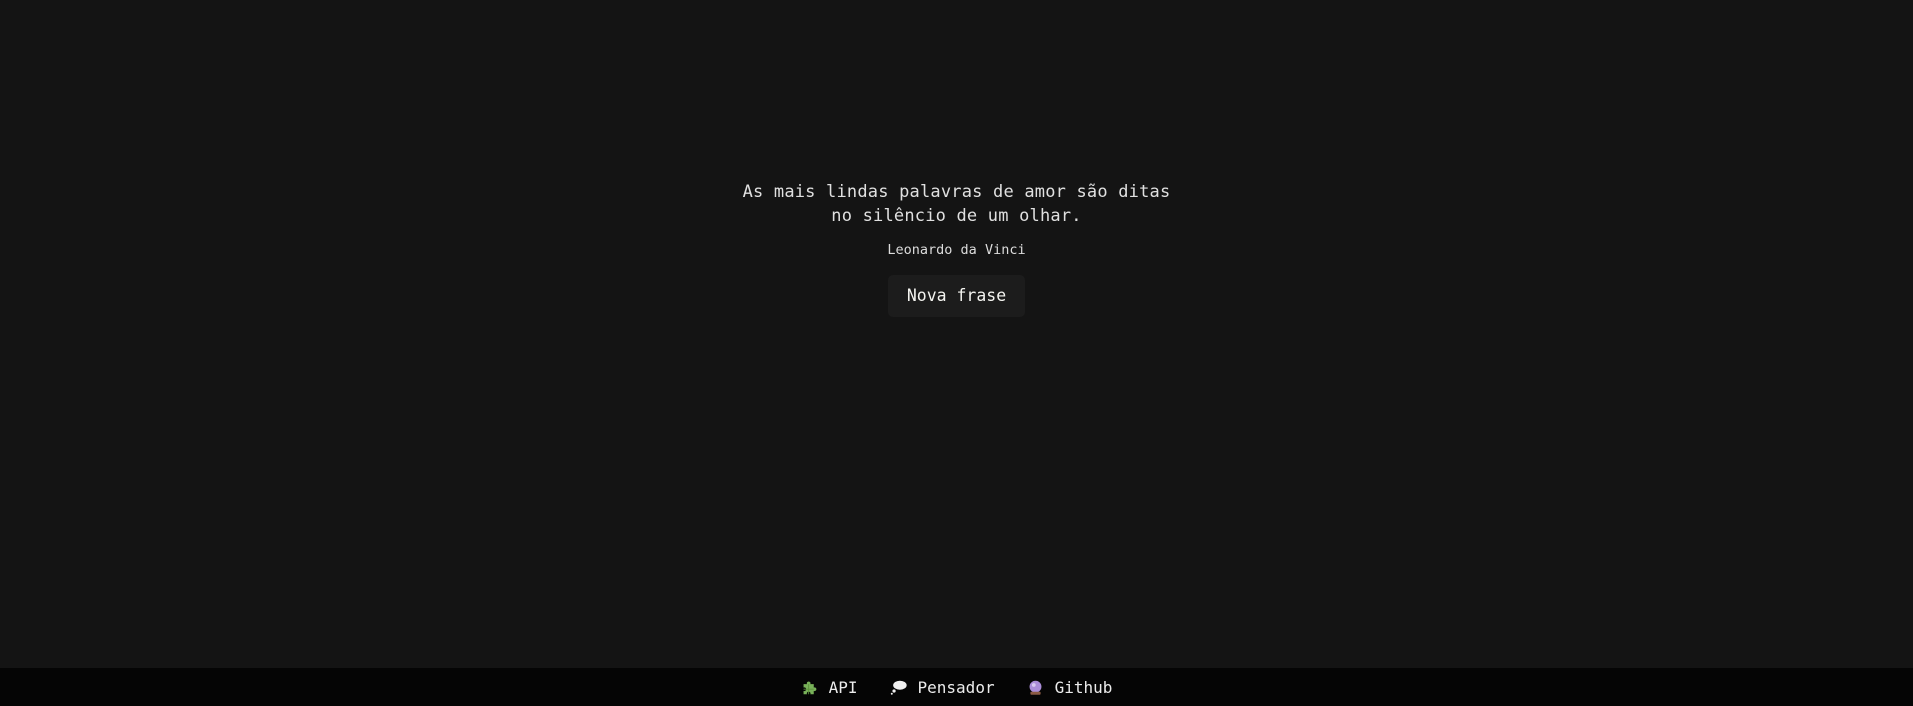 The image size is (1913, 706). What do you see at coordinates (1036, 687) in the screenshot?
I see `crystal-ball-icon` at bounding box center [1036, 687].